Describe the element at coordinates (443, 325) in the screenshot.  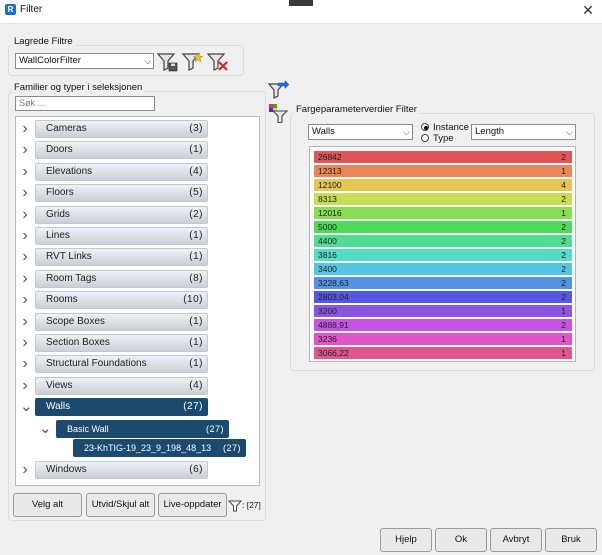
I see `color-value-row: 4888,91 2` at that location.